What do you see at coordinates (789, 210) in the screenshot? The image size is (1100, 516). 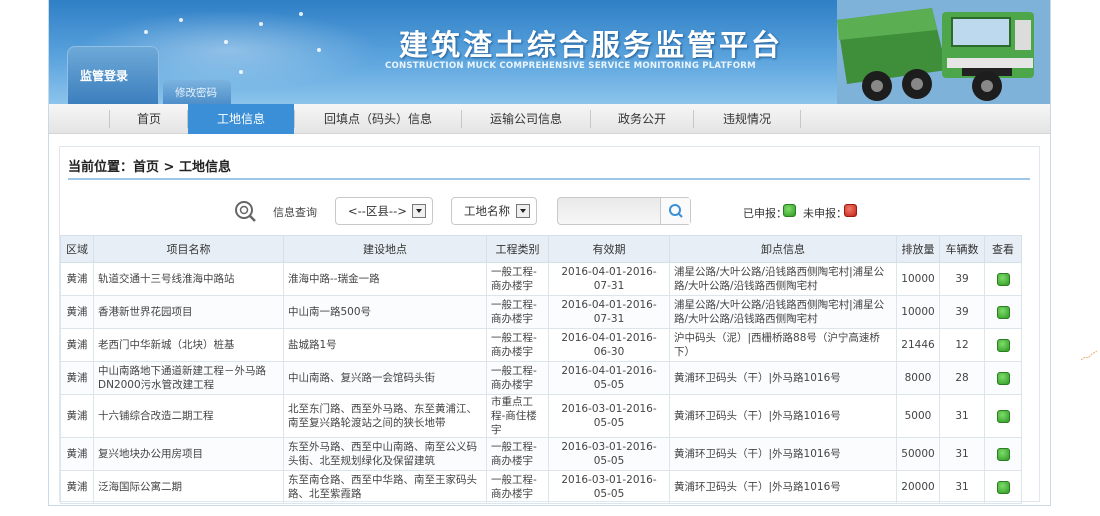 I see `reported-status-icon` at bounding box center [789, 210].